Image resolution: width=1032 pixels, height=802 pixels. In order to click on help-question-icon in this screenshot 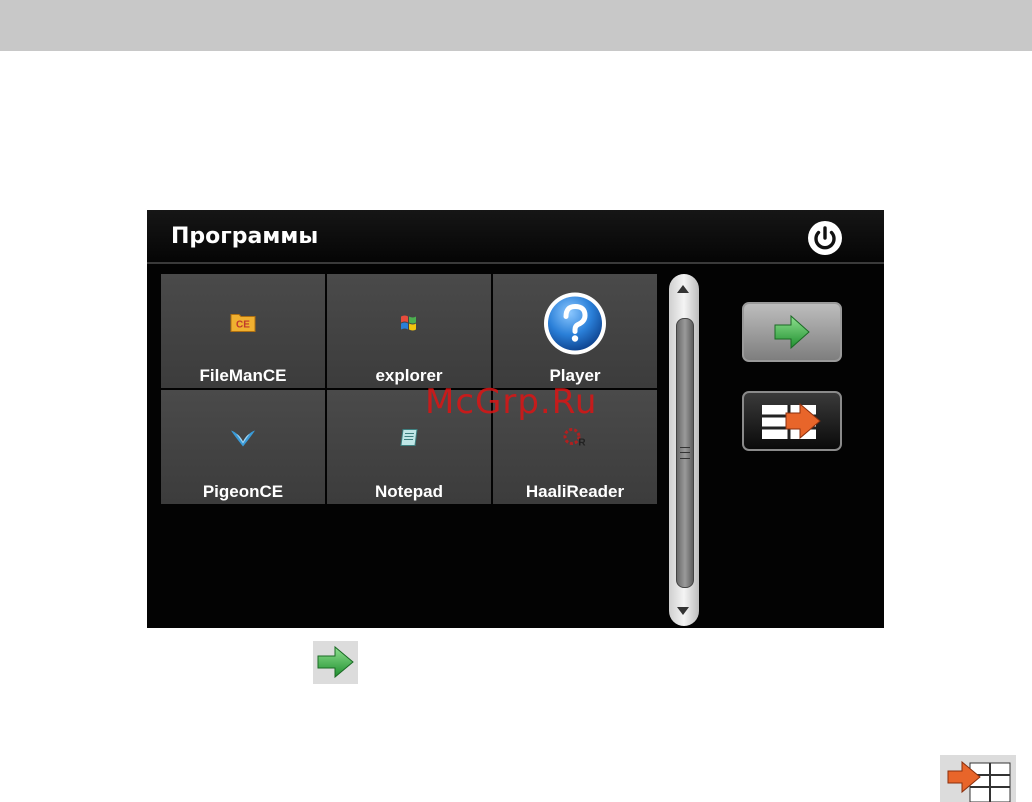, I will do `click(575, 326)`.